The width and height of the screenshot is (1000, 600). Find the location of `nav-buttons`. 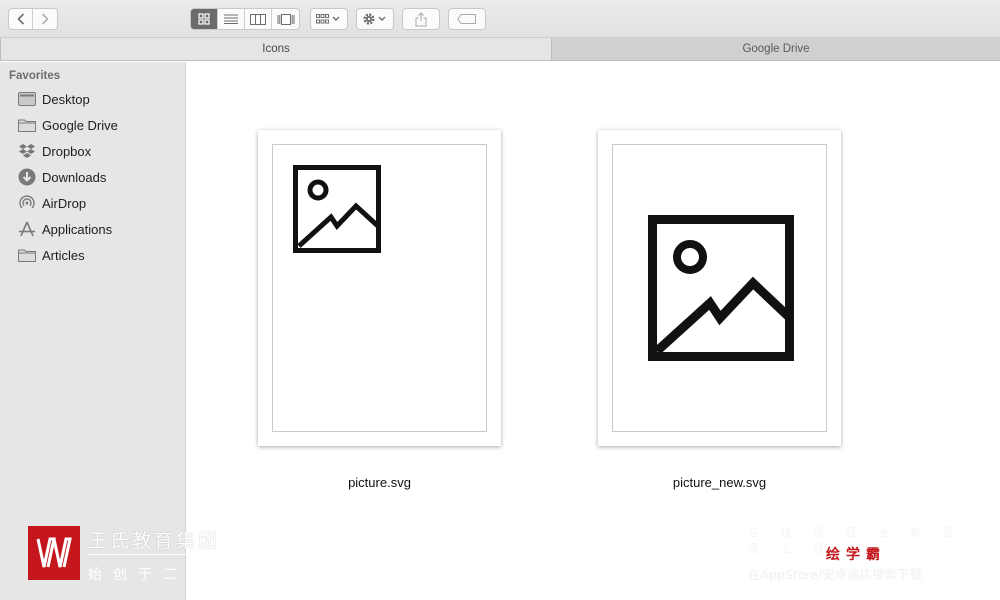

nav-buttons is located at coordinates (33, 19).